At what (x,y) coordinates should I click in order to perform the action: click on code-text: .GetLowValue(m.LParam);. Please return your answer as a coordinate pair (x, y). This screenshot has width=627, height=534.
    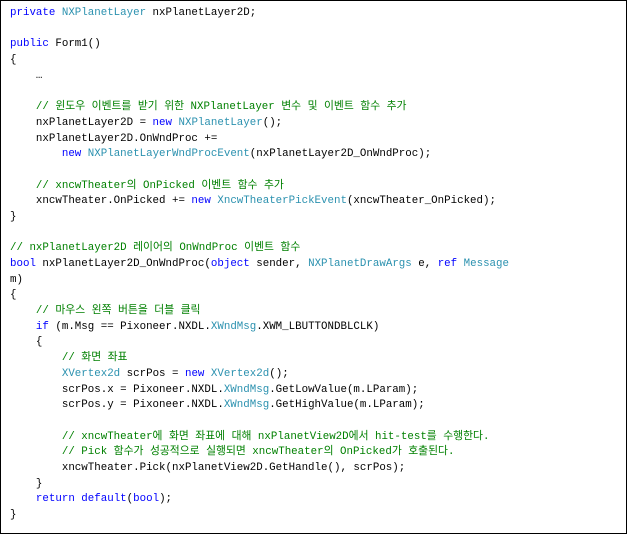
    Looking at the image, I should click on (344, 389).